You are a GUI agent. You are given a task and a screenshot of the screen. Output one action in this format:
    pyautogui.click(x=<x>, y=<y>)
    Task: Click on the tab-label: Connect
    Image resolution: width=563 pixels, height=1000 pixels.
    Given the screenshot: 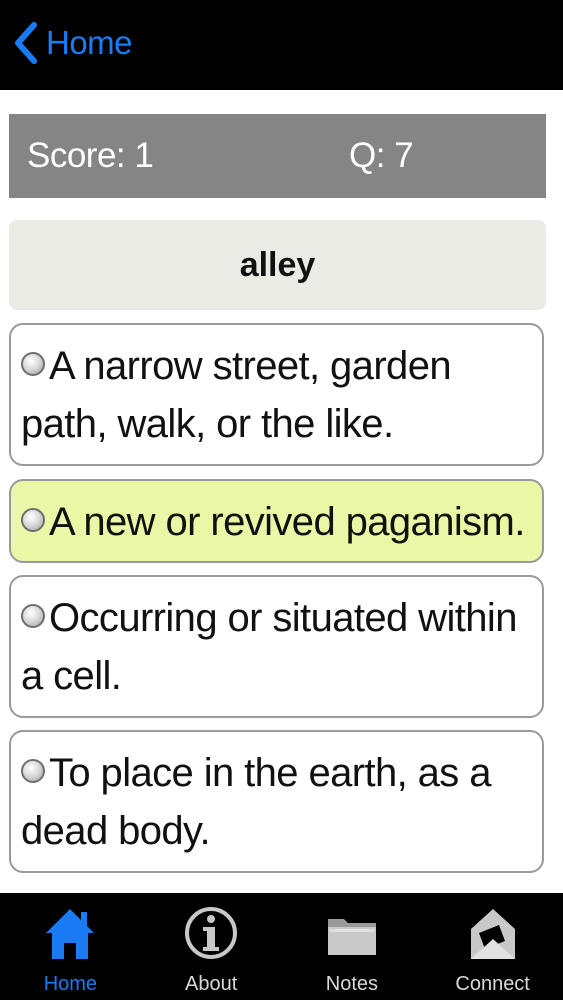 What is the action you would take?
    pyautogui.click(x=492, y=984)
    